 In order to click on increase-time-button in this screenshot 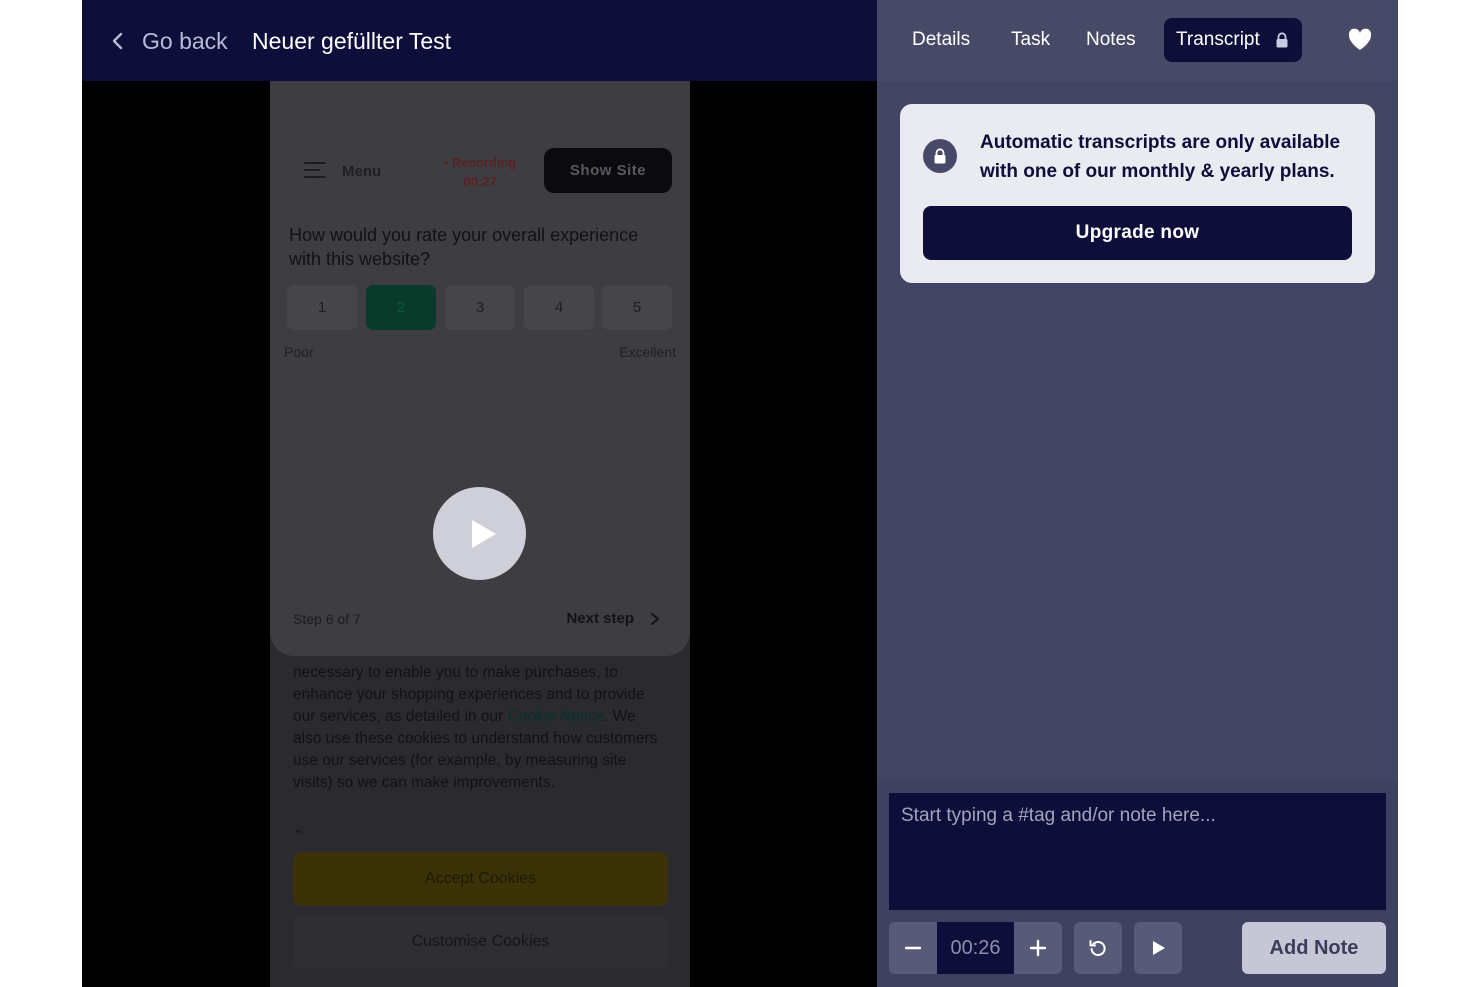, I will do `click(1038, 948)`.